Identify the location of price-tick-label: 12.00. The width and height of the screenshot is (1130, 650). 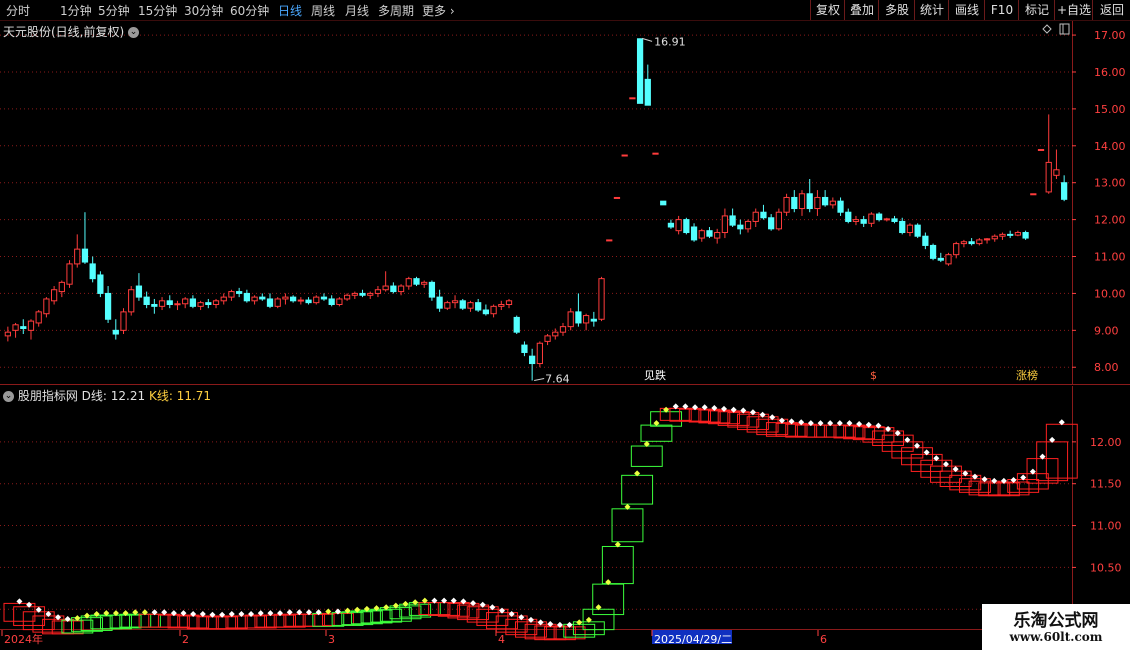
(1110, 220).